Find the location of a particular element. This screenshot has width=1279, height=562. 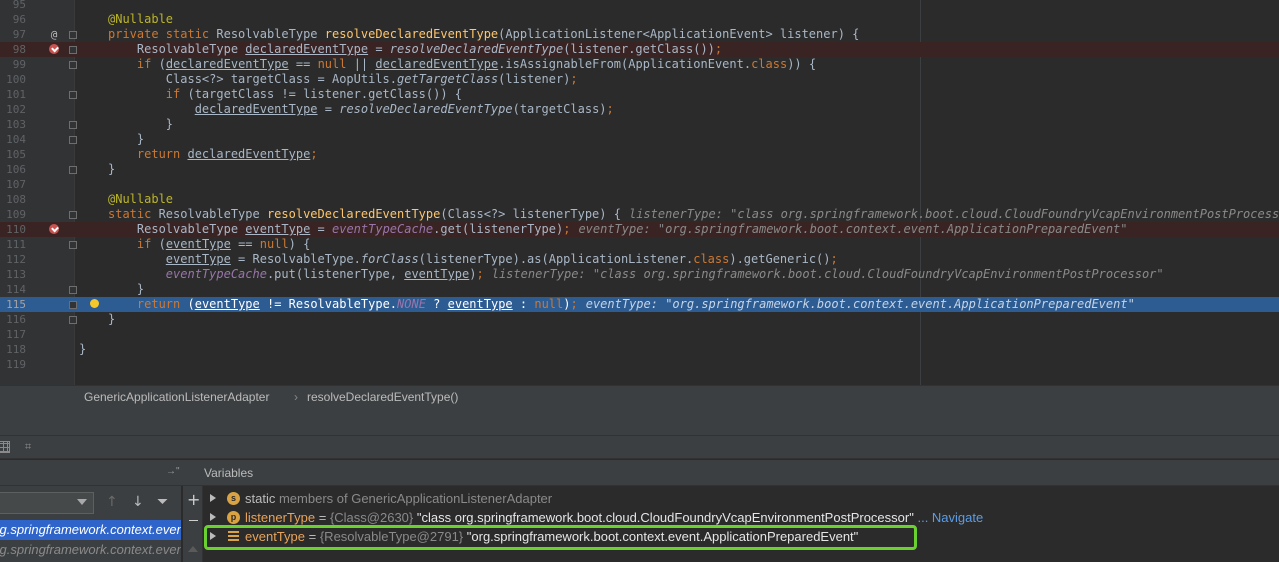

line-number: 115 is located at coordinates (13, 304).